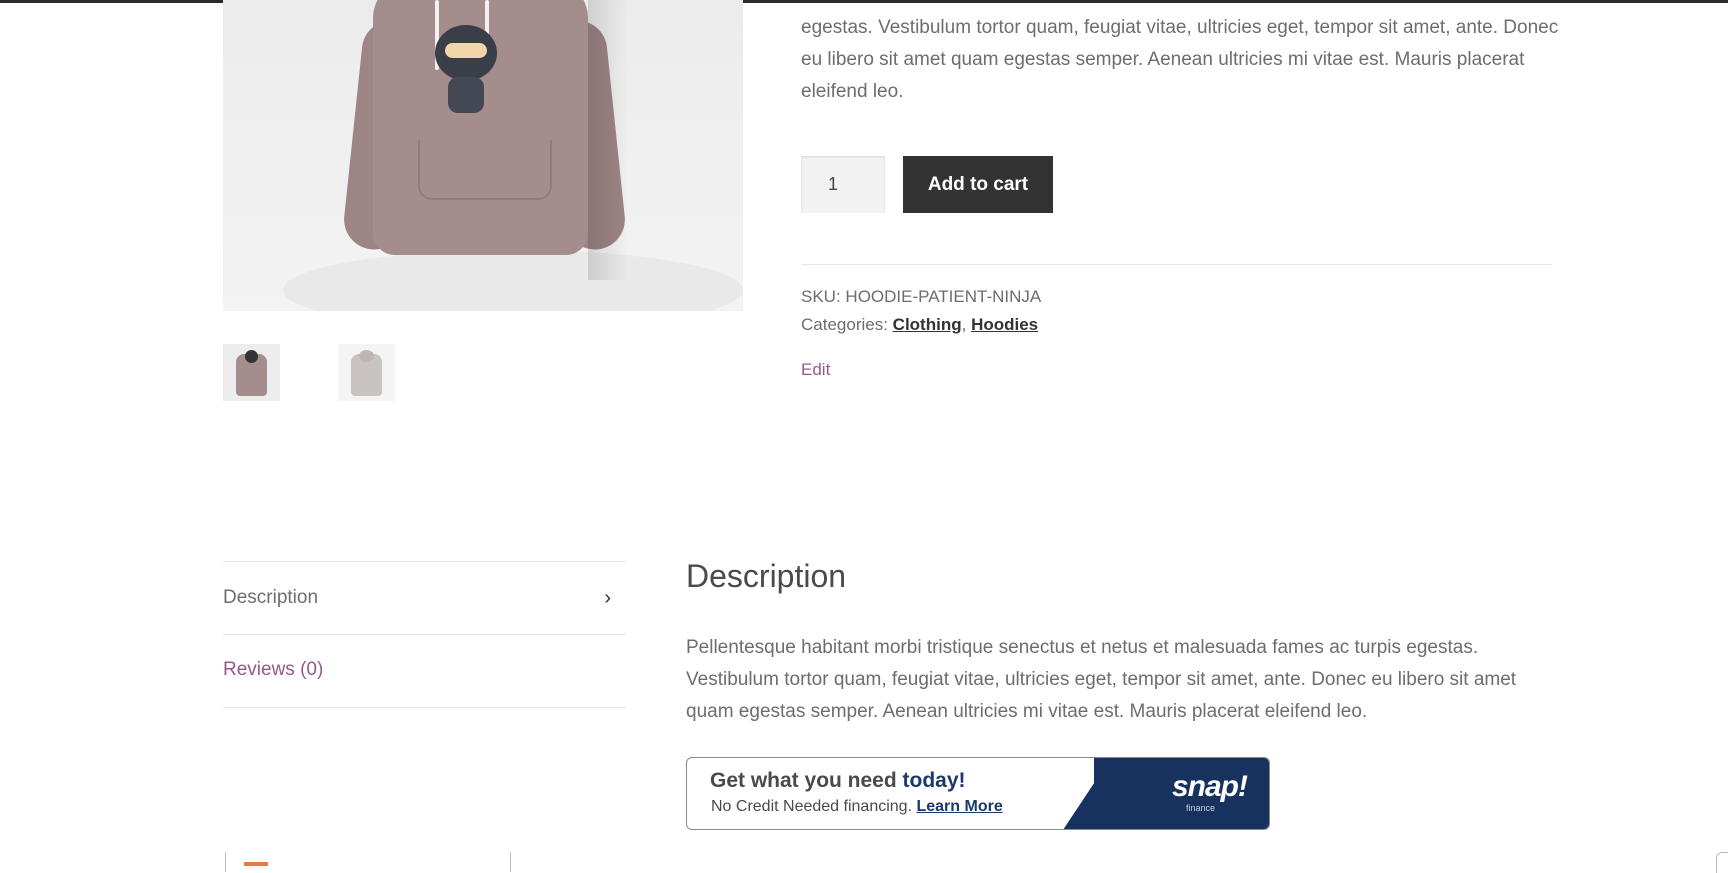 The image size is (1728, 873). Describe the element at coordinates (424, 670) in the screenshot. I see `tab-reviews: Reviews (0)` at that location.